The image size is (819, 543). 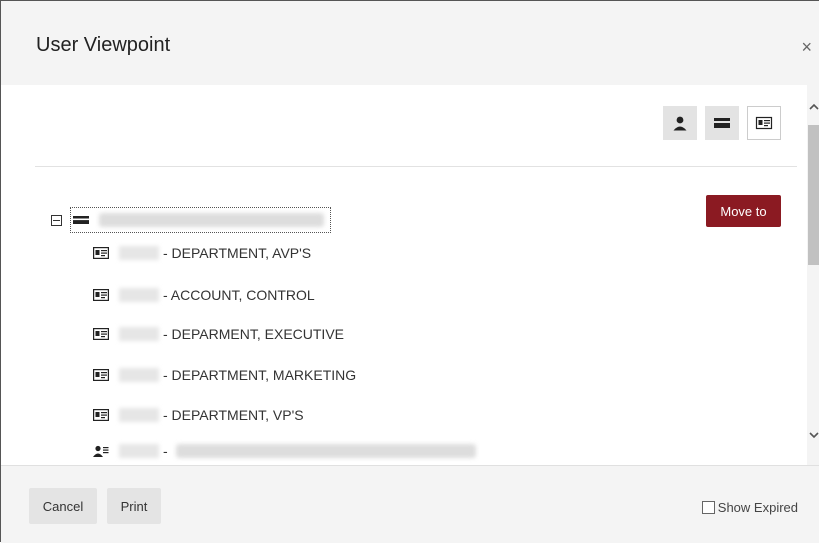 I want to click on card-view-button, so click(x=722, y=123).